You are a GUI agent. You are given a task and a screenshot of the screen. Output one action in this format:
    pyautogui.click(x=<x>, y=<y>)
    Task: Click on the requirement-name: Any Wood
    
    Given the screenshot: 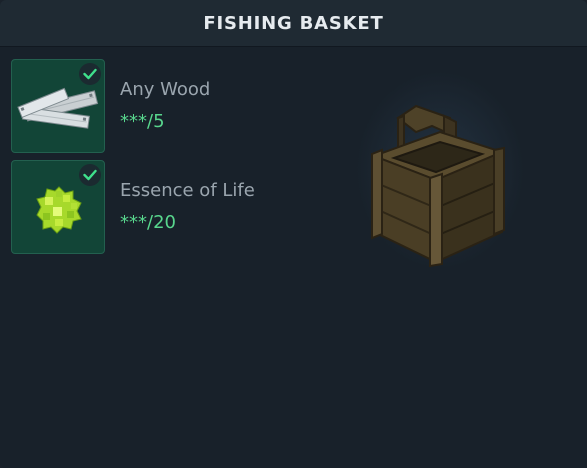 What is the action you would take?
    pyautogui.click(x=165, y=89)
    